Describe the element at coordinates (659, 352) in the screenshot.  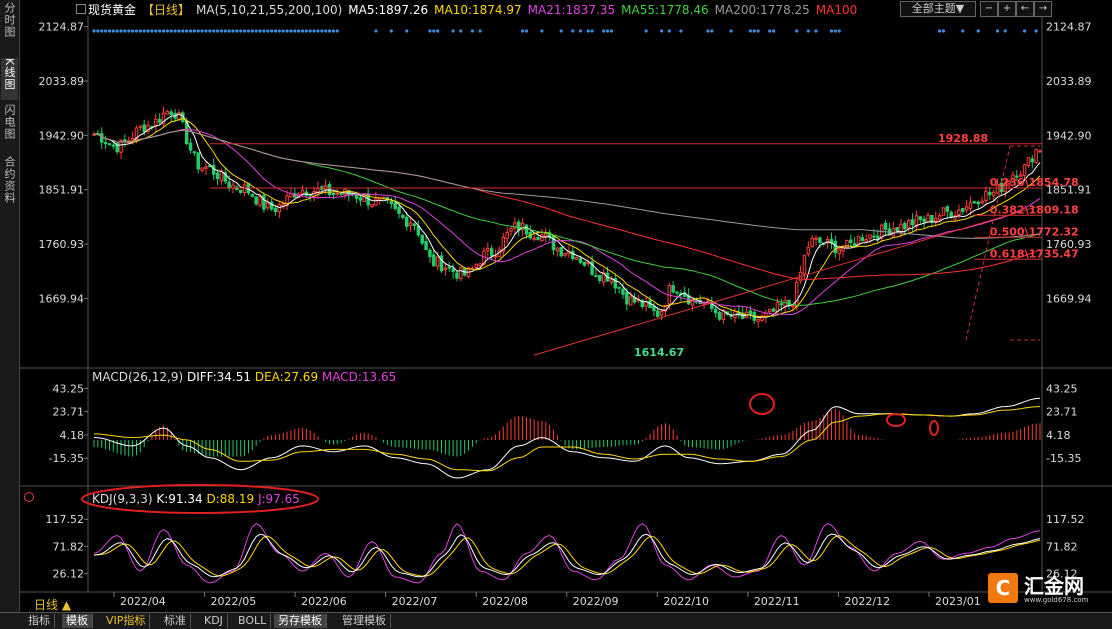
I see `low-label: 1614.67` at that location.